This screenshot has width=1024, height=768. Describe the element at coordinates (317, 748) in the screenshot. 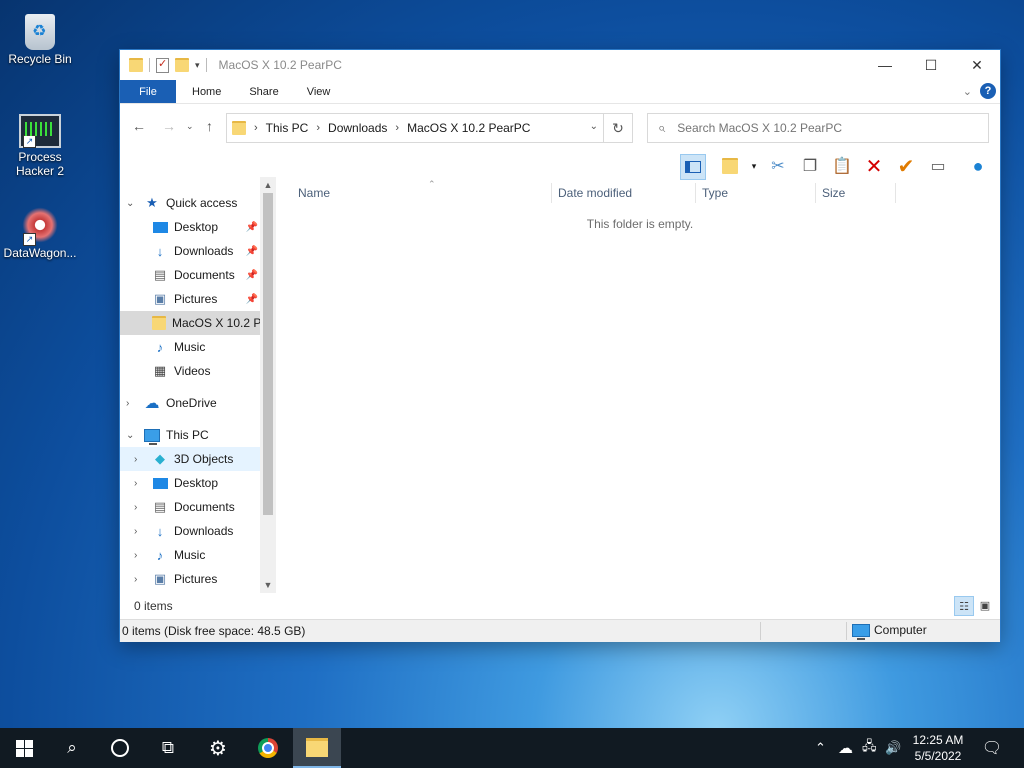

I see `file-explorer-taskbar-icon` at that location.